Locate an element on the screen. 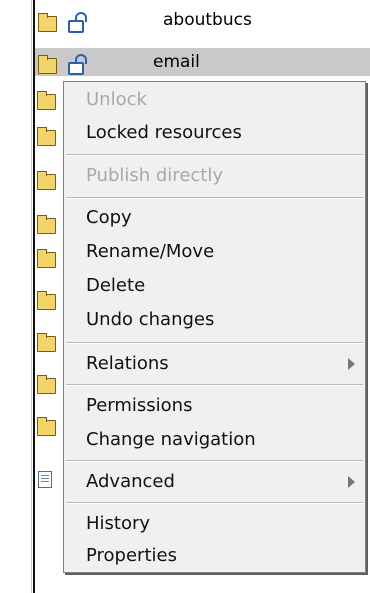 Image resolution: width=370 pixels, height=593 pixels. menu-item-rename-move: Rename/Move is located at coordinates (214, 252).